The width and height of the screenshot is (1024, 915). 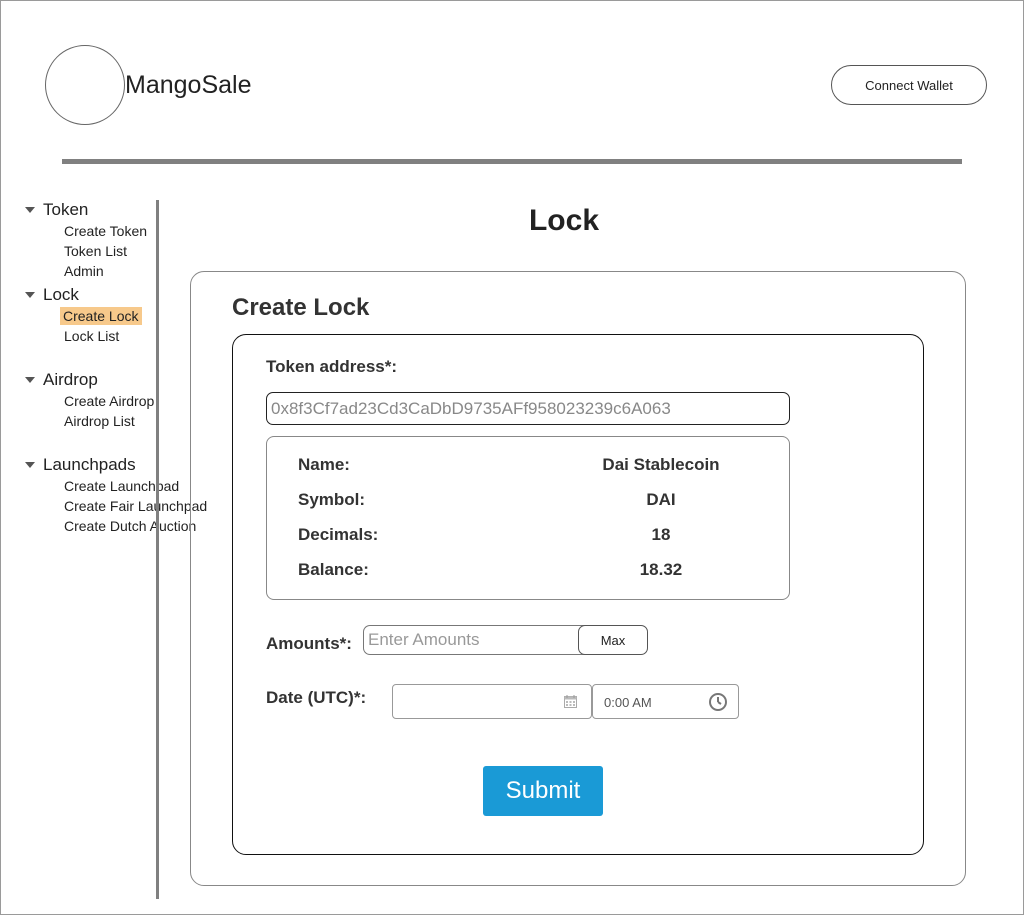 What do you see at coordinates (99, 421) in the screenshot?
I see `sidebar-item-airdrop-list: Airdrop List` at bounding box center [99, 421].